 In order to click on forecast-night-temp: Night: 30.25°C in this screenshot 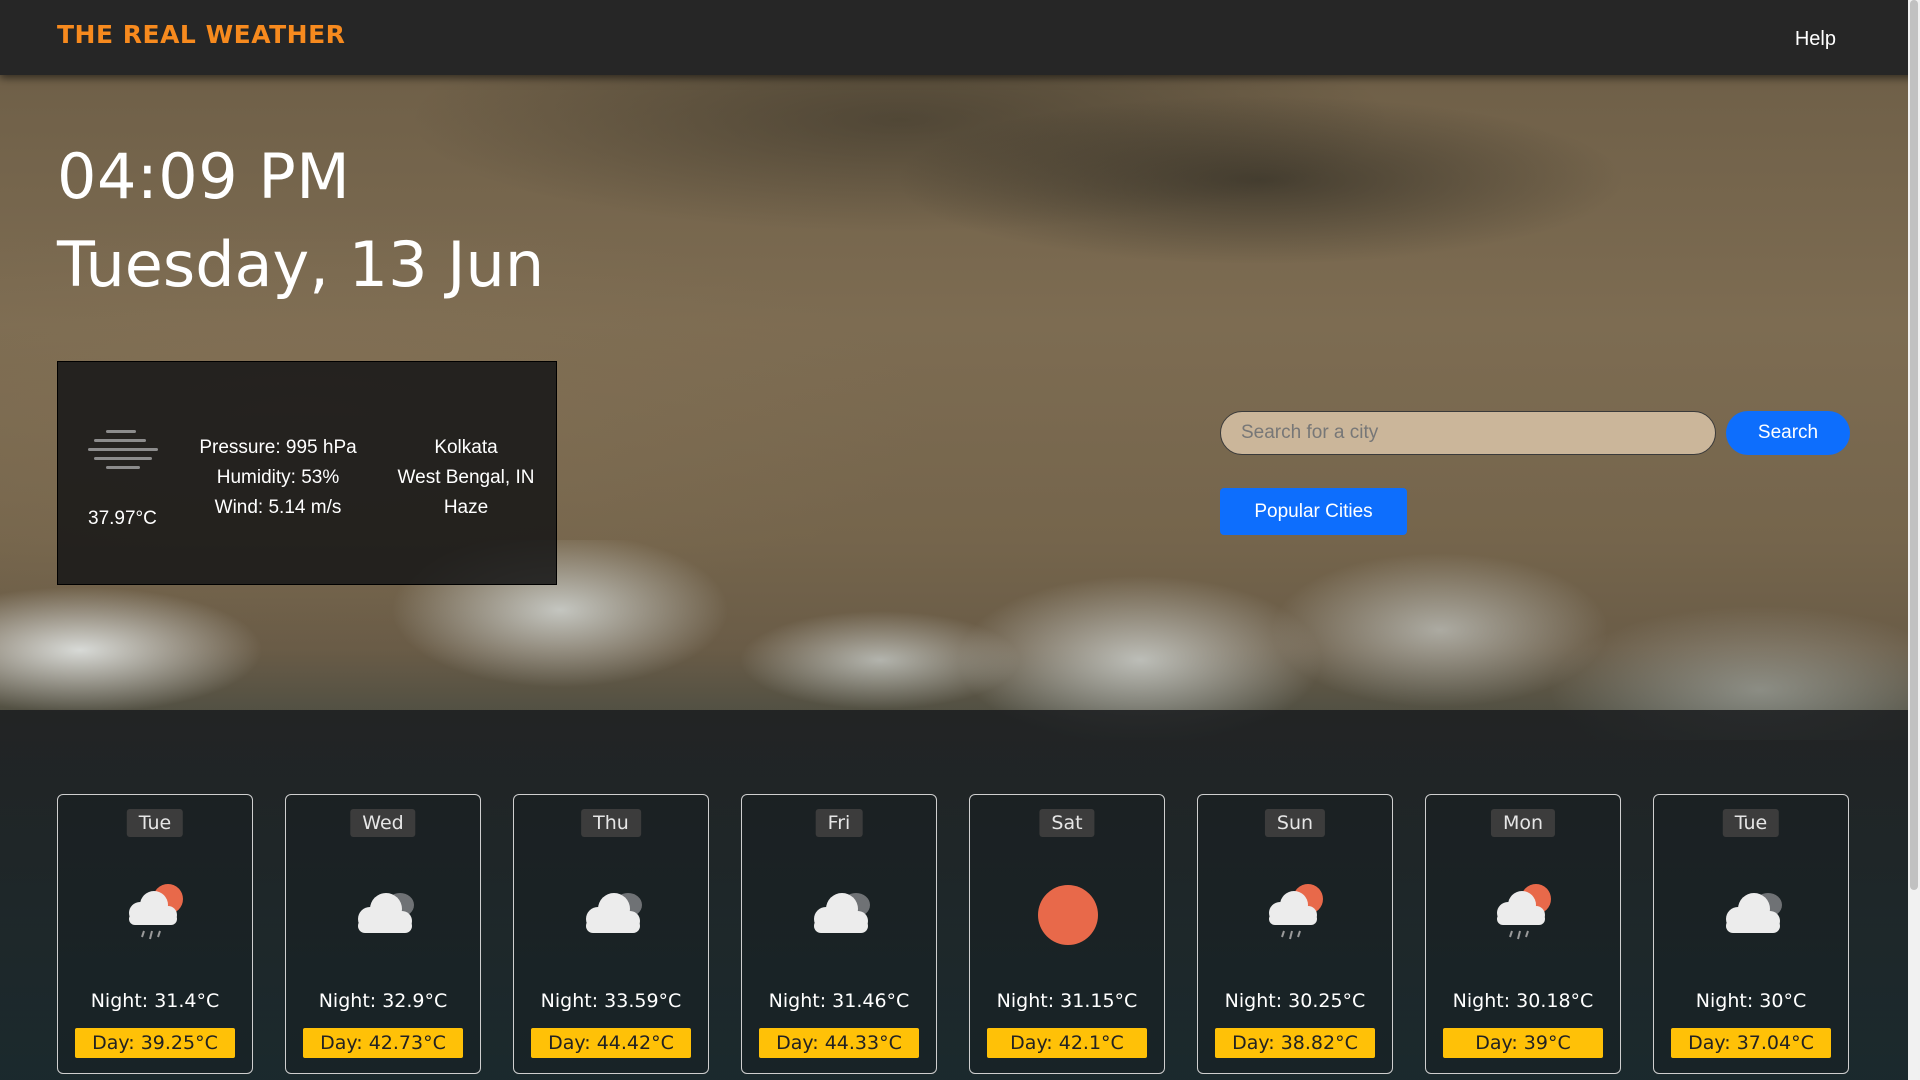, I will do `click(1295, 1001)`.